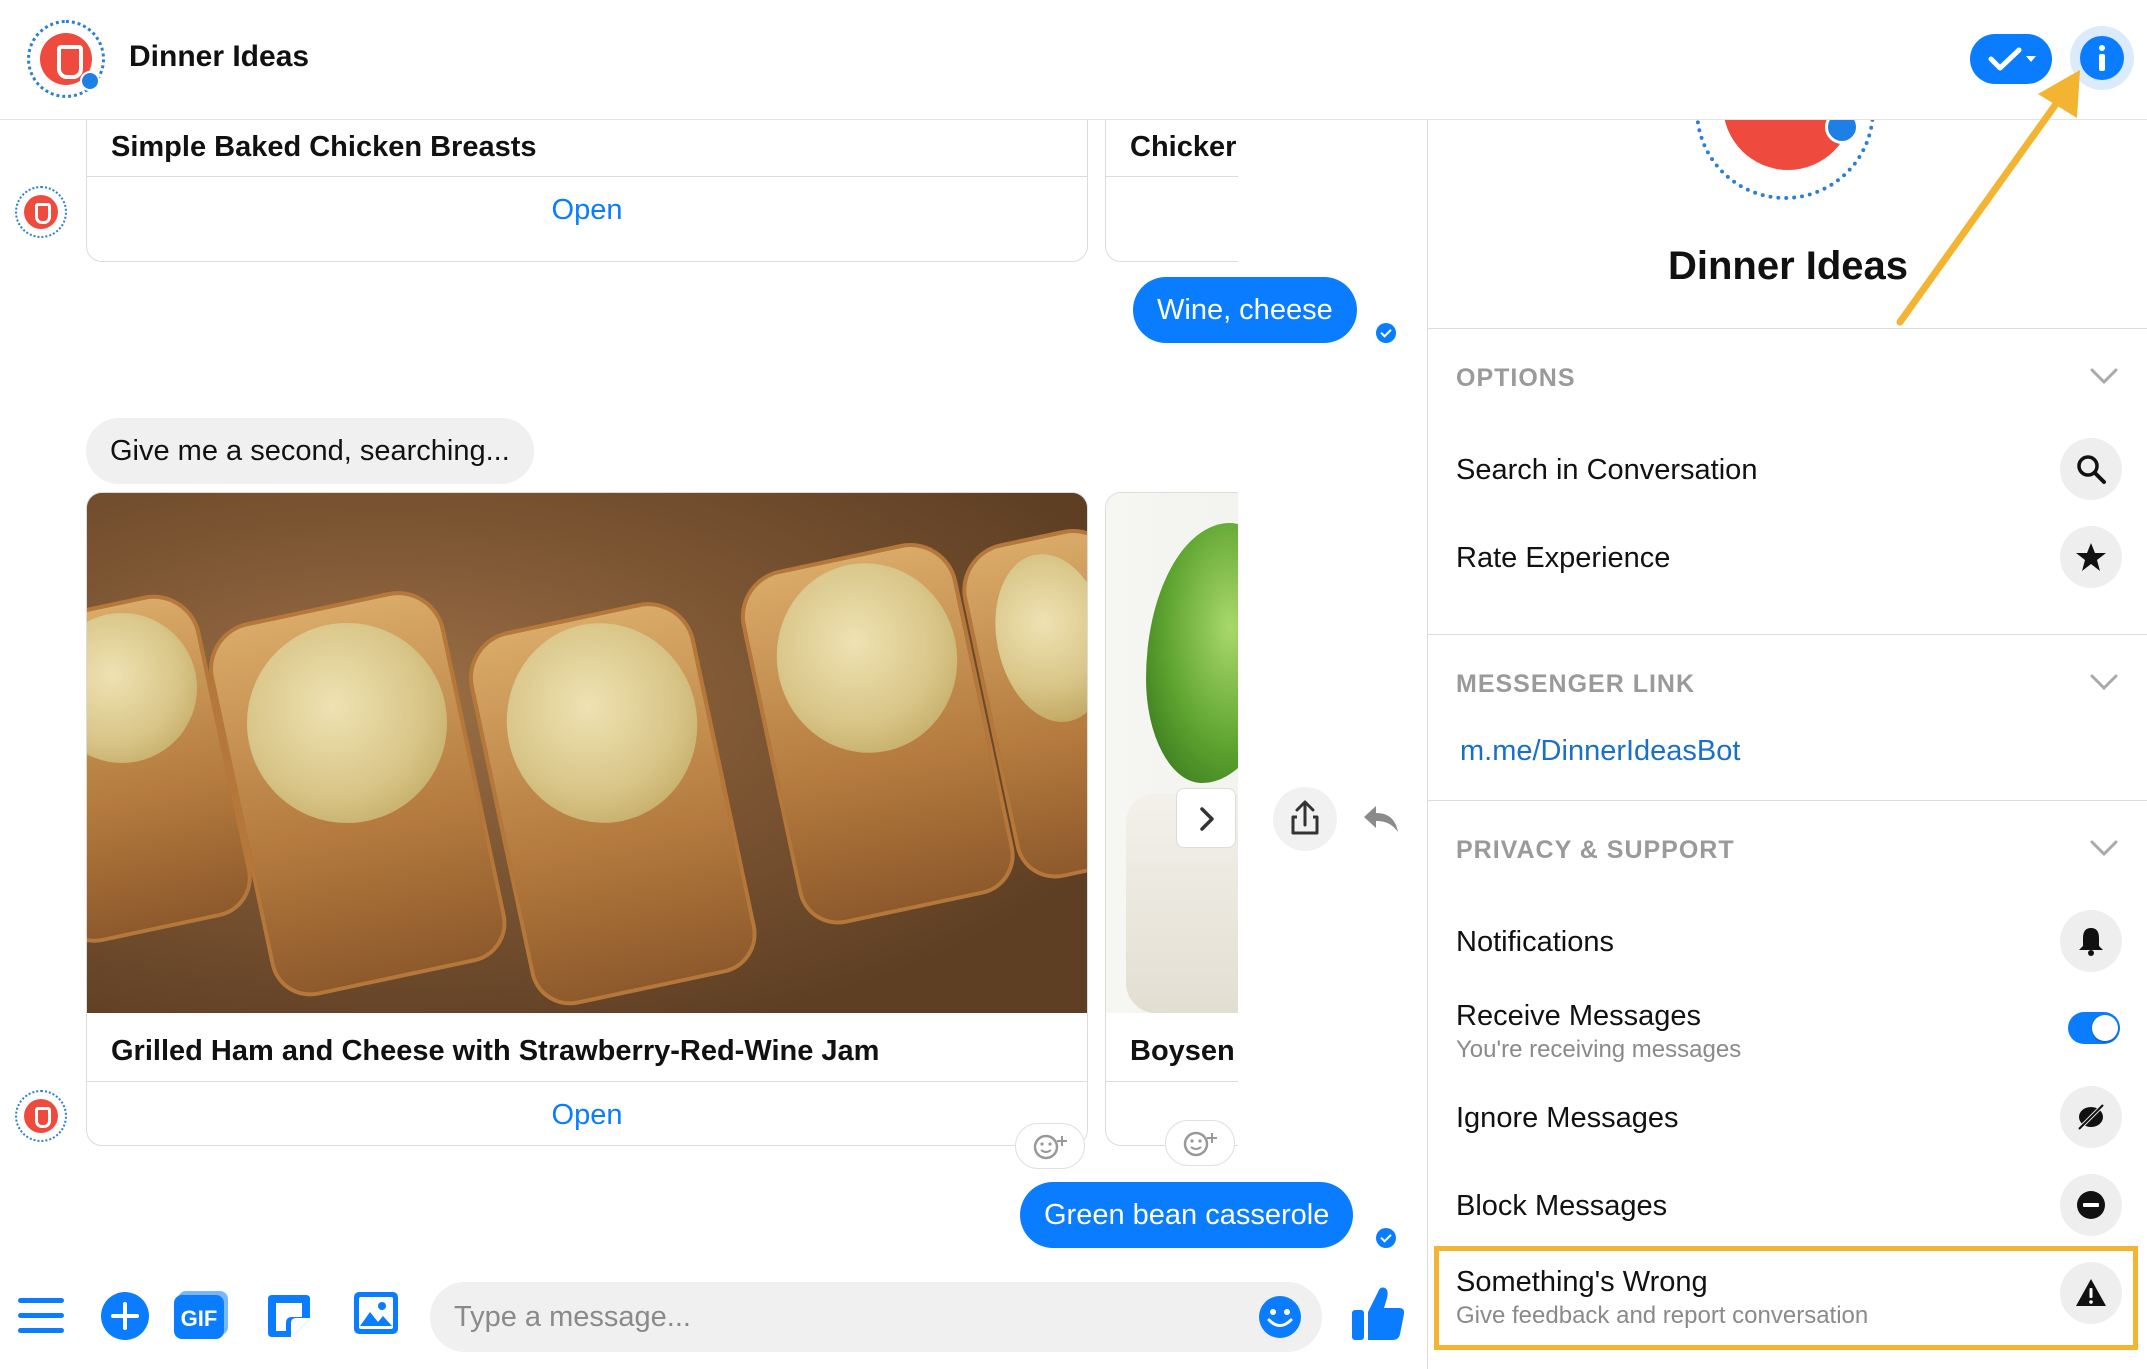  I want to click on hamburger-icon, so click(41, 1315).